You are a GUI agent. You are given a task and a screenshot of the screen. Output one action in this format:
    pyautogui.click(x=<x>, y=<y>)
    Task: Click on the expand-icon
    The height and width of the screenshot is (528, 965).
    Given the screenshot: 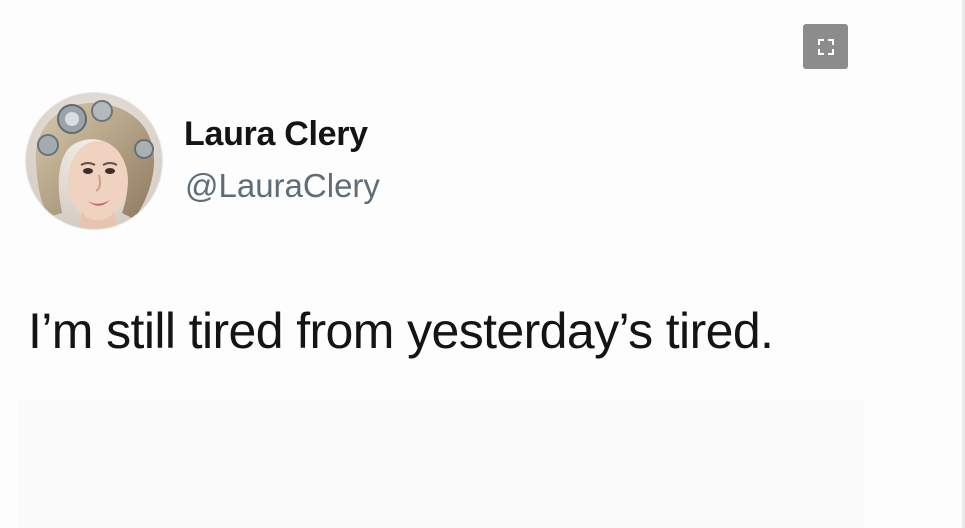 What is the action you would take?
    pyautogui.click(x=825, y=46)
    